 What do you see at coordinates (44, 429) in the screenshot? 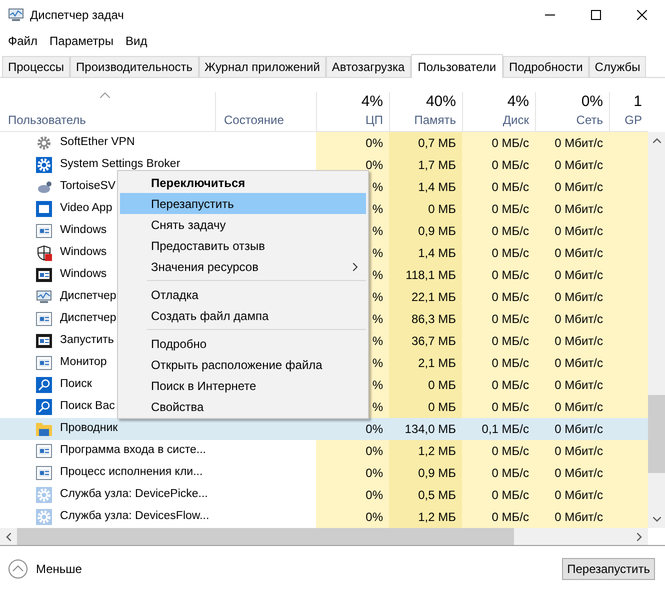
I see `folder-icon` at bounding box center [44, 429].